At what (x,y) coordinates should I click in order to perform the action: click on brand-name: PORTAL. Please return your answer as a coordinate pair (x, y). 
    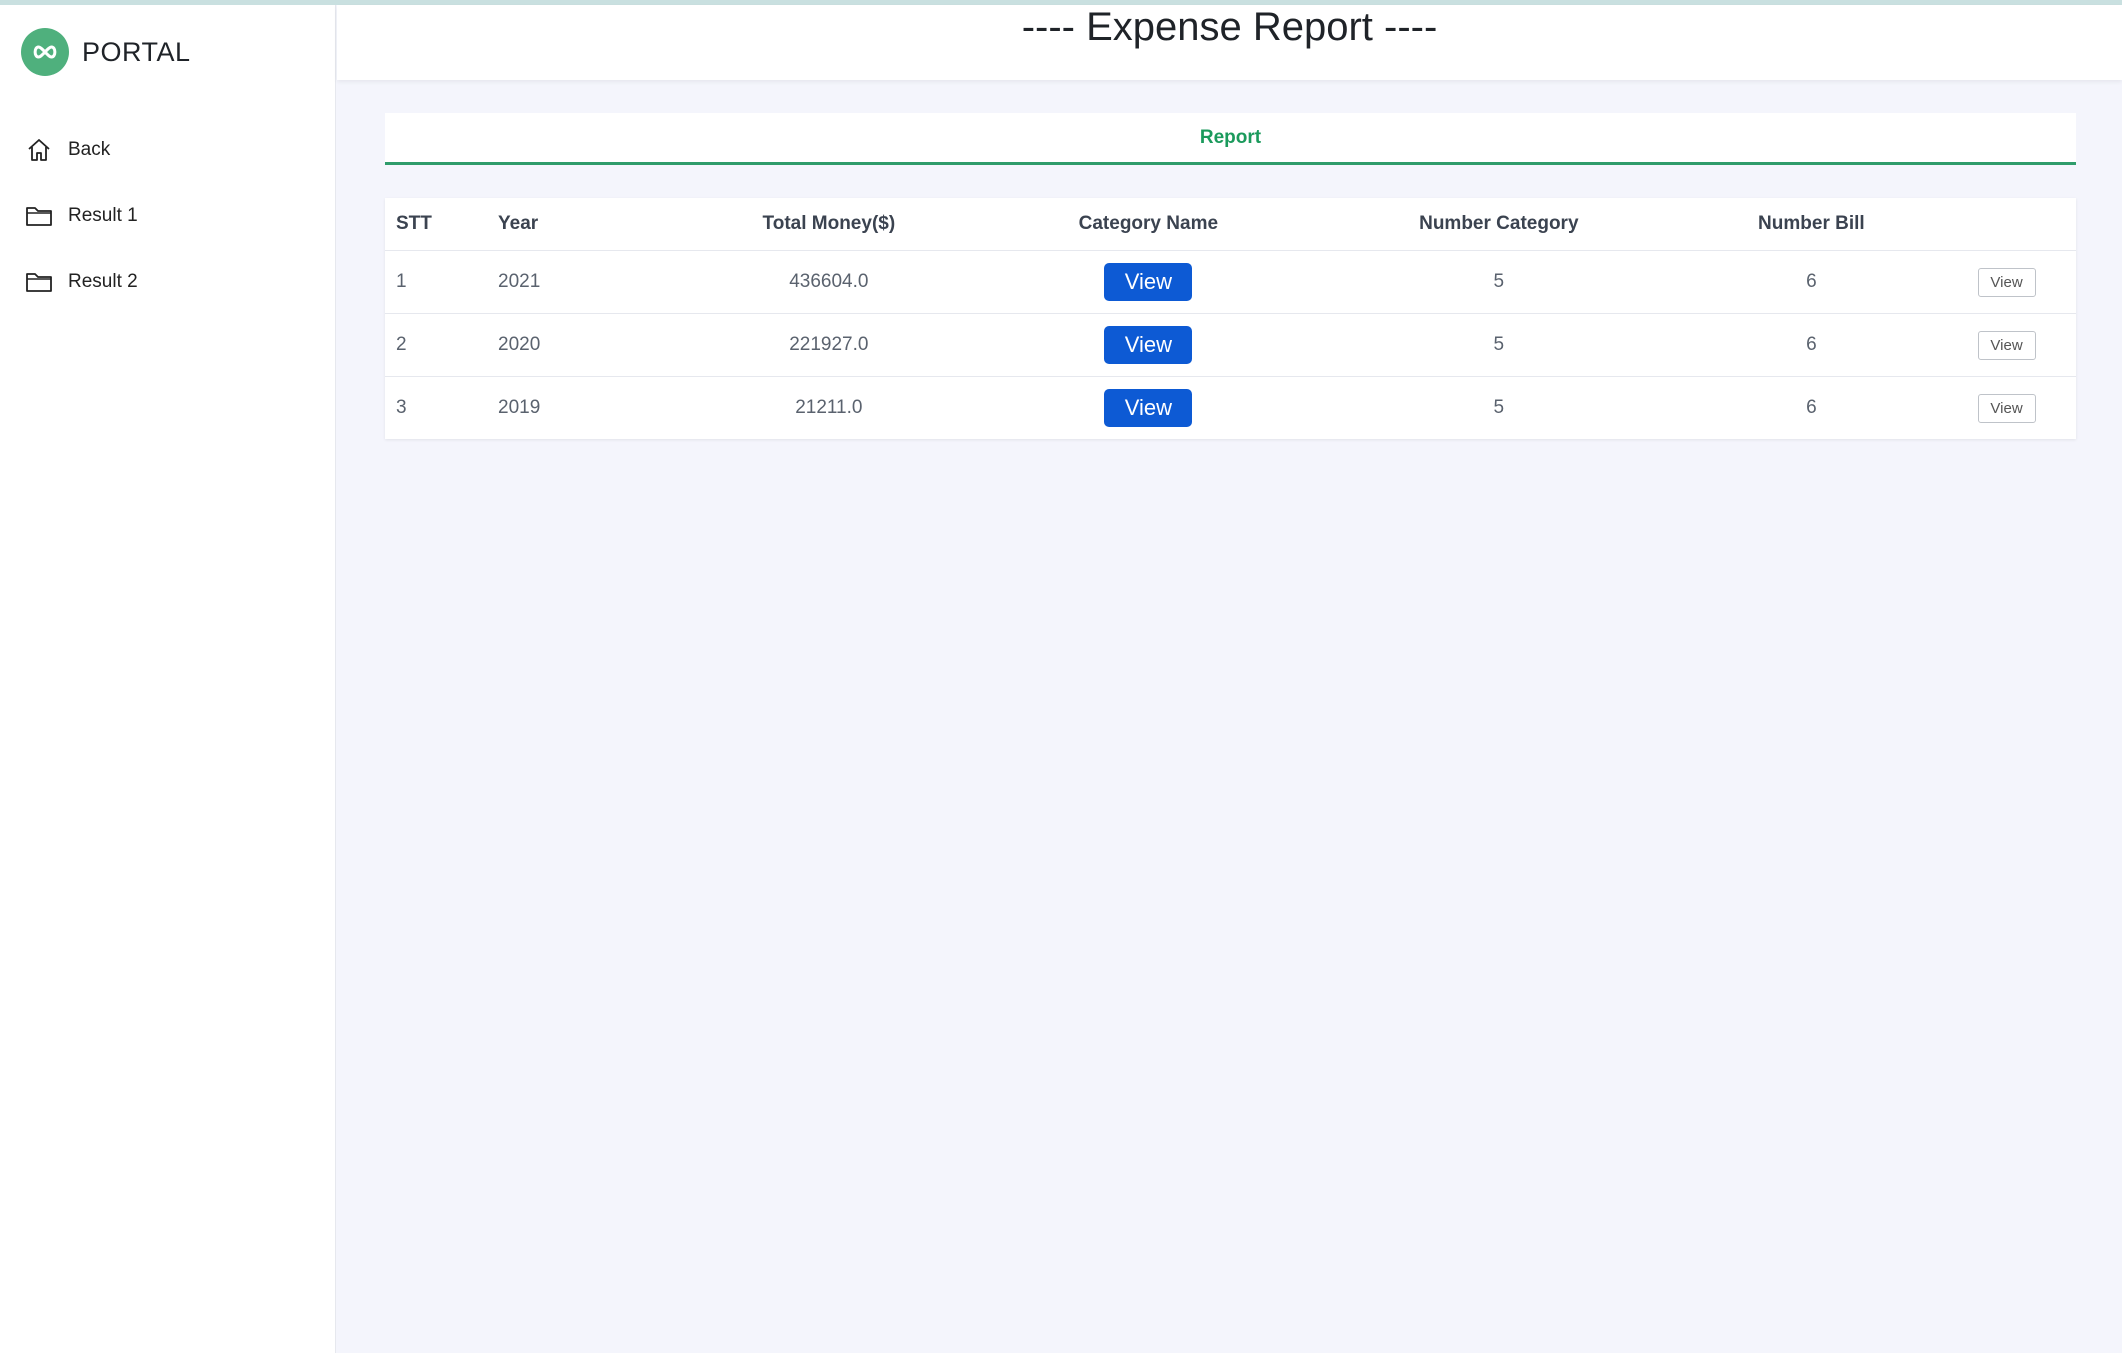
    Looking at the image, I should click on (136, 51).